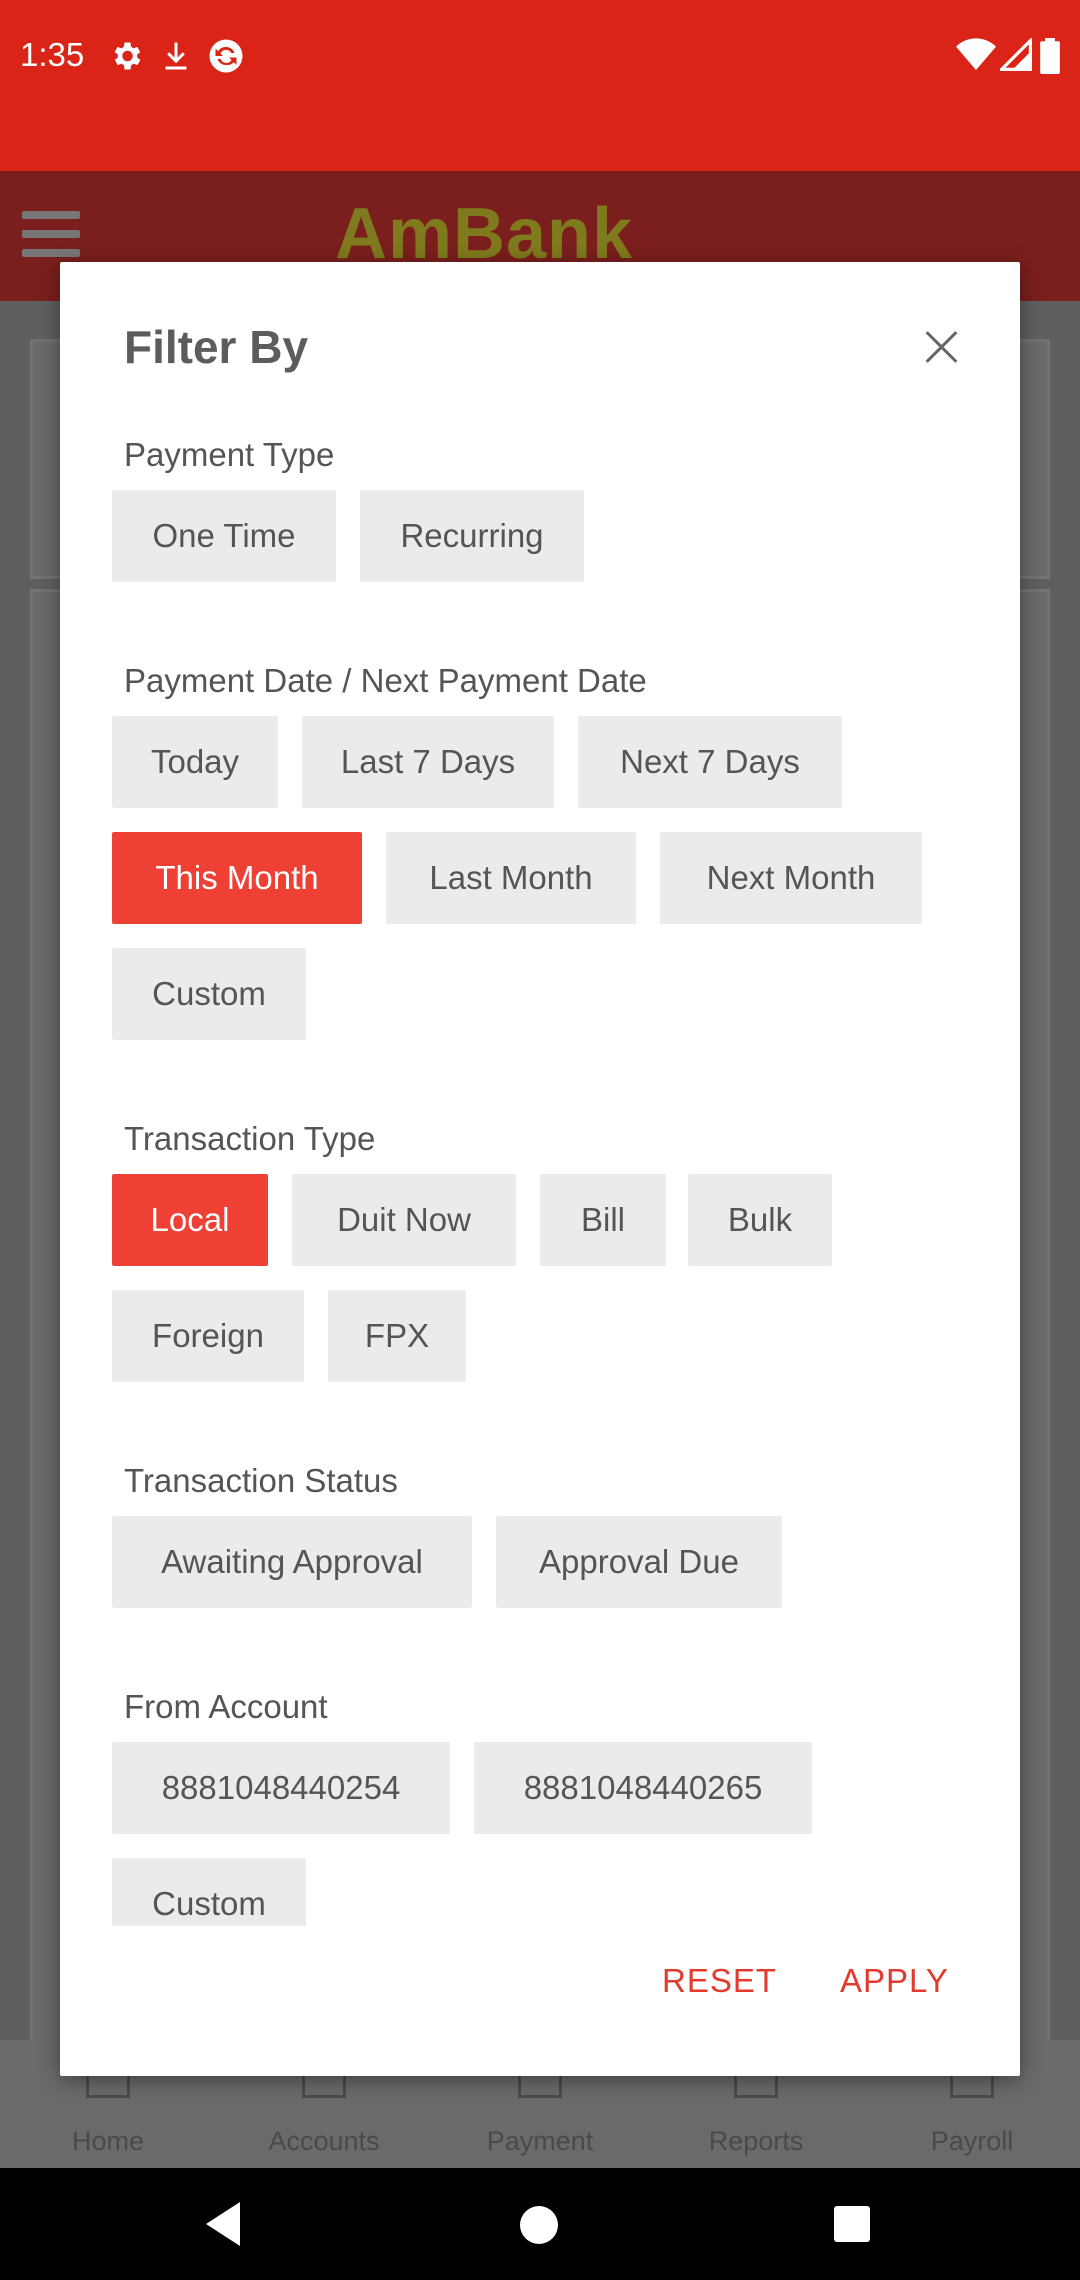 This screenshot has height=2280, width=1080. Describe the element at coordinates (540, 85) in the screenshot. I see `status-bar: 1:35` at that location.